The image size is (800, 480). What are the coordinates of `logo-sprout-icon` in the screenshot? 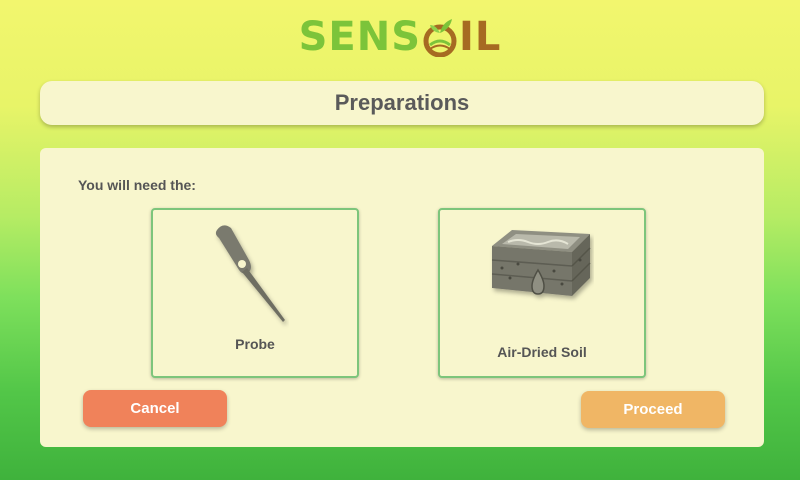 It's located at (440, 37).